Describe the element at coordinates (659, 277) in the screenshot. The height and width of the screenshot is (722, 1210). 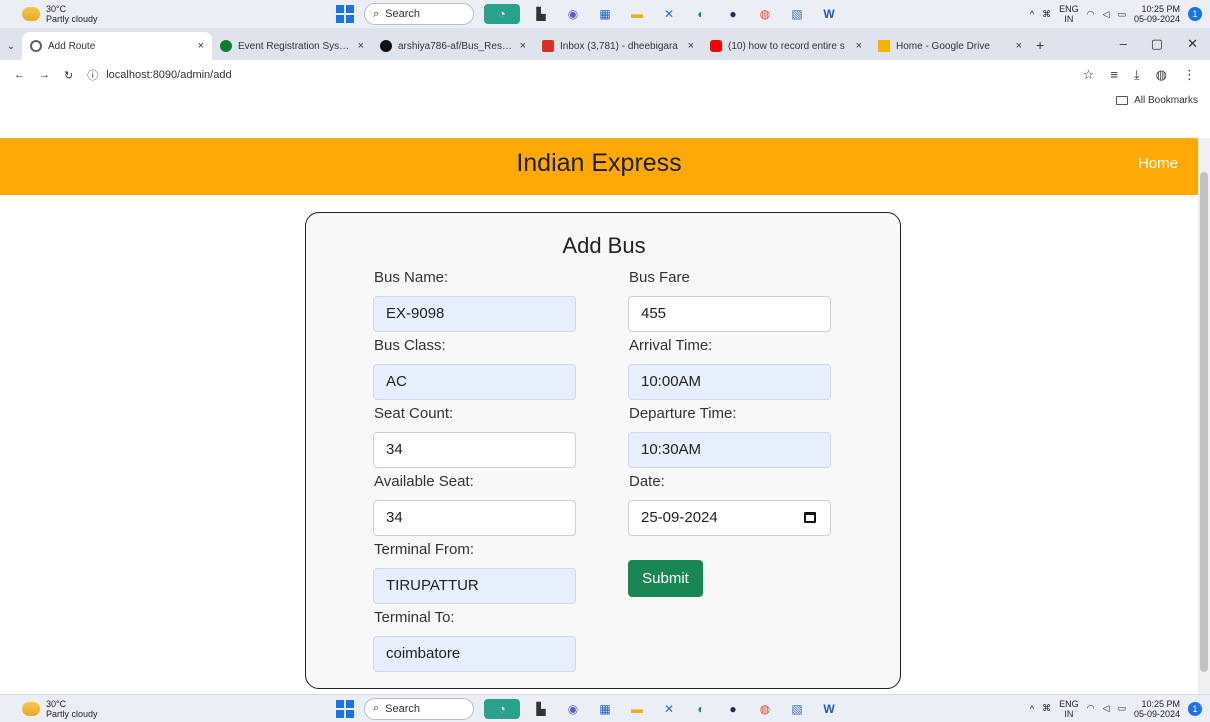
I see `bus-fare-label: Bus Fare` at that location.